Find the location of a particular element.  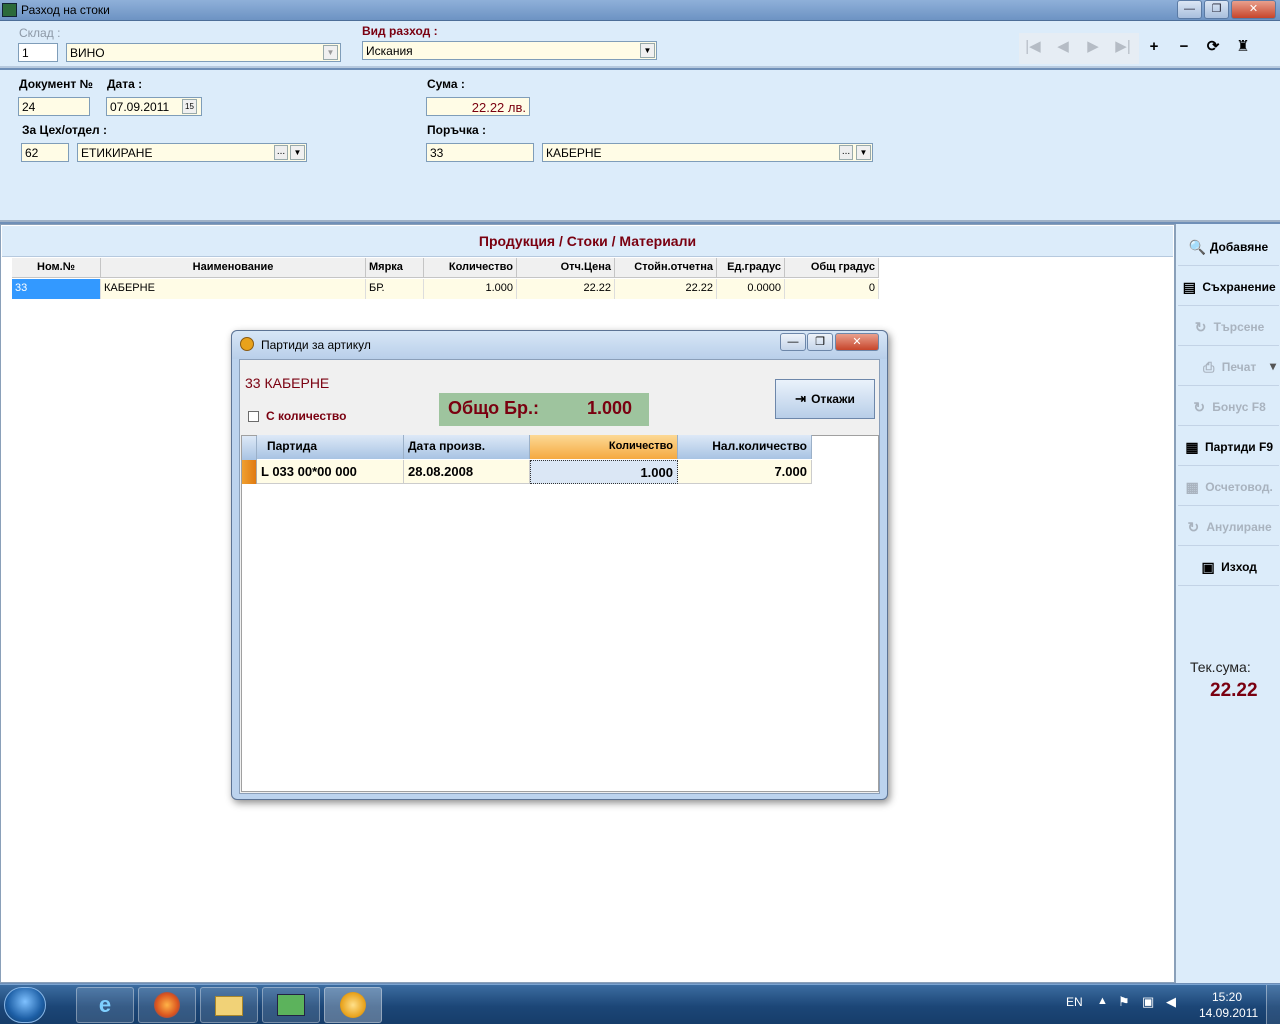

dialog-minimize-button: — is located at coordinates (793, 342).